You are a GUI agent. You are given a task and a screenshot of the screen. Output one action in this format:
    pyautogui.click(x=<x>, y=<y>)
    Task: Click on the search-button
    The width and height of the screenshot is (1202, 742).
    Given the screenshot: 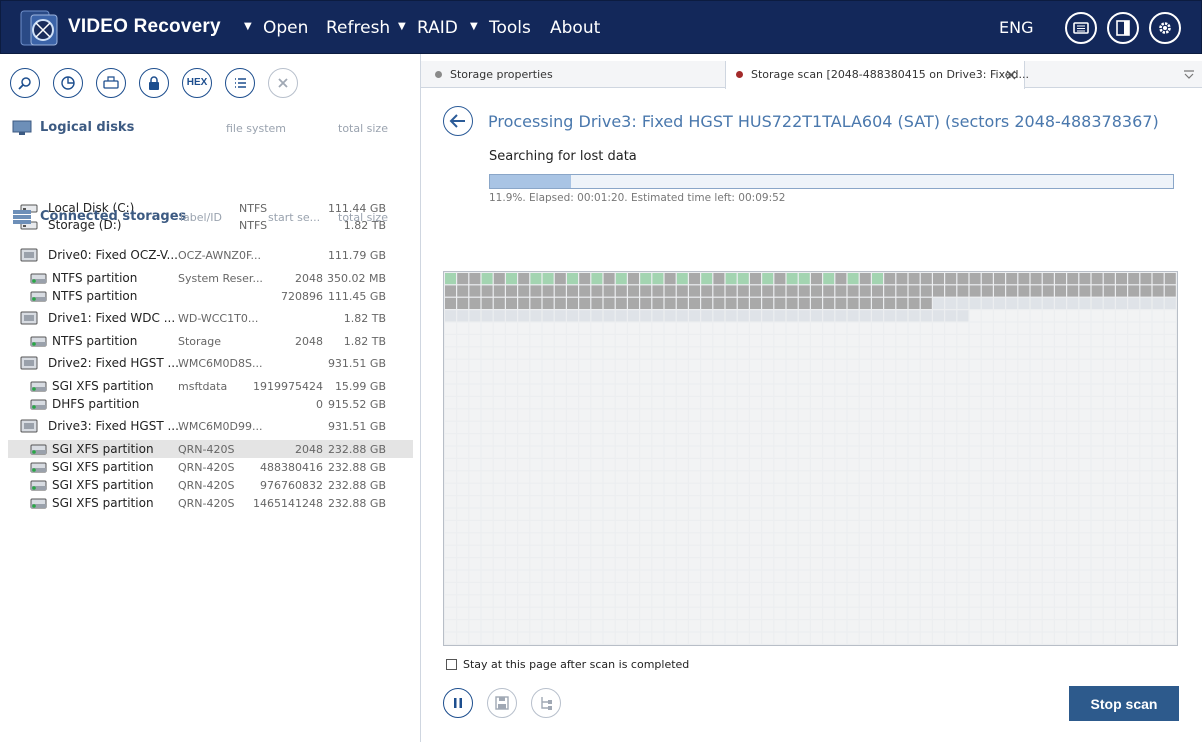 What is the action you would take?
    pyautogui.click(x=25, y=83)
    